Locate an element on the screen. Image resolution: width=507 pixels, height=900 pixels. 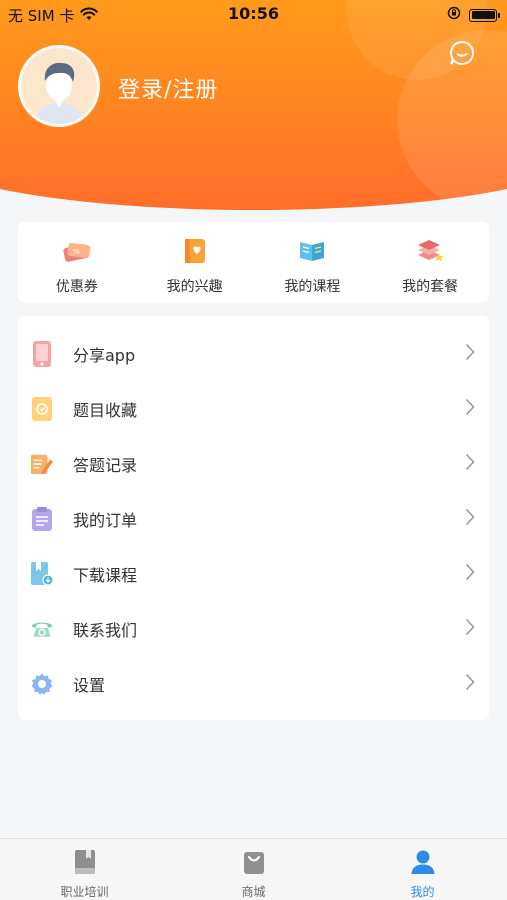
tab-label: 商城 is located at coordinates (253, 892).